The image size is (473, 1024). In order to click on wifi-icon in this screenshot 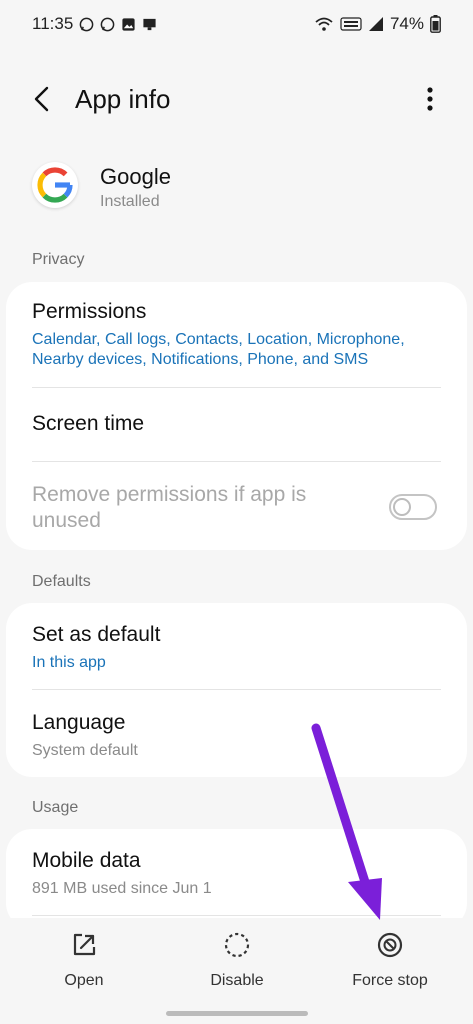, I will do `click(324, 24)`.